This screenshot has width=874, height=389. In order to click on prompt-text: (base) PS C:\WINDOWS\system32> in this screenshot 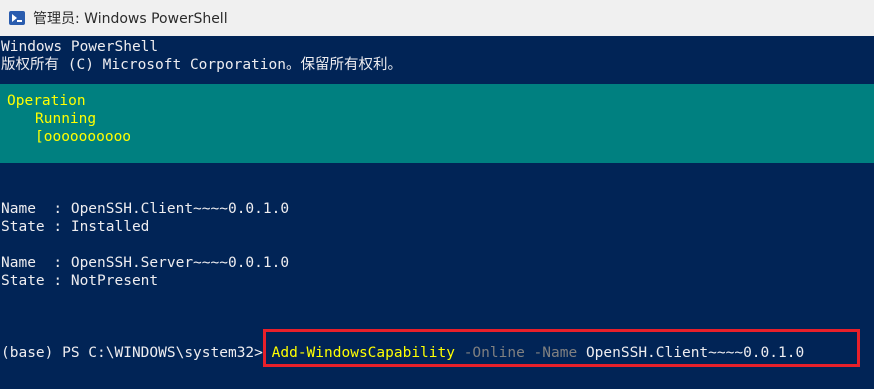, I will do `click(132, 353)`.